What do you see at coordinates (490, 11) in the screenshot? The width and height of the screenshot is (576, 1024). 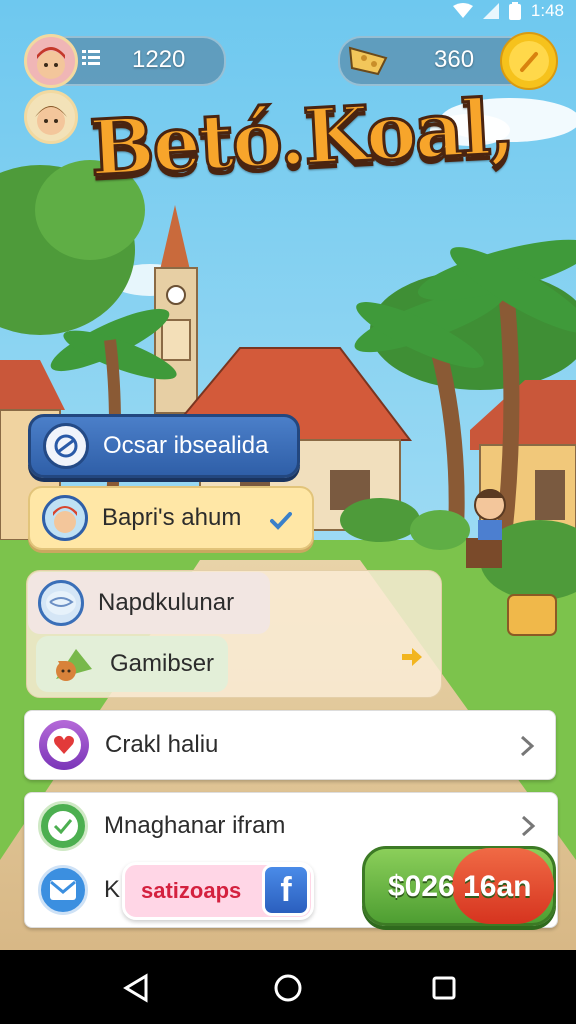 I see `signal-icon` at bounding box center [490, 11].